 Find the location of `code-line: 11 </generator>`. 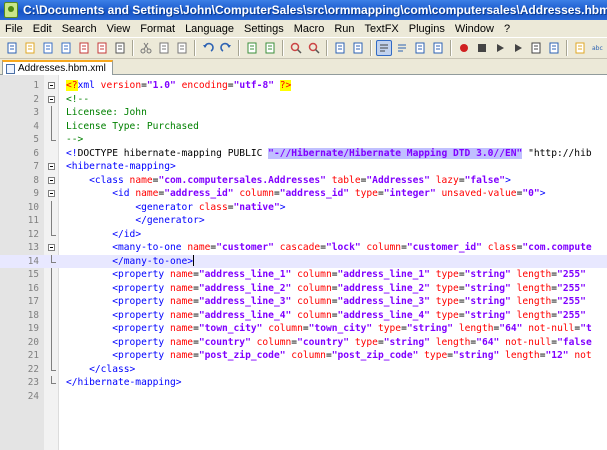

code-line: 11 </generator> is located at coordinates (303, 221).